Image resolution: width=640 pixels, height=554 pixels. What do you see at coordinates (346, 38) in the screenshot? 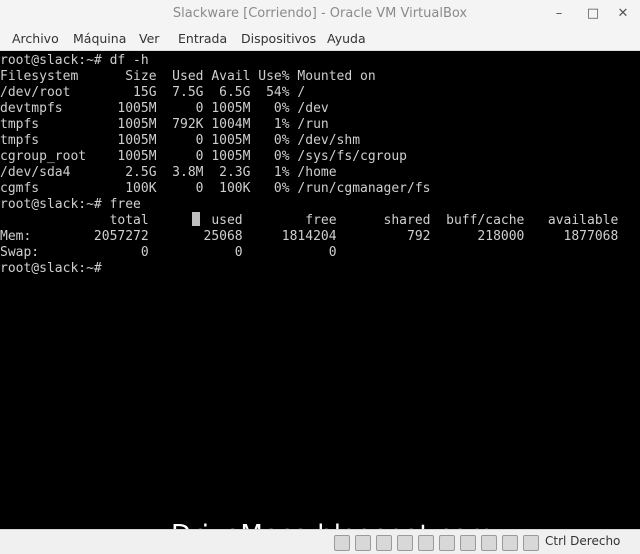
I see `menu-ayuda: Ayuda` at bounding box center [346, 38].